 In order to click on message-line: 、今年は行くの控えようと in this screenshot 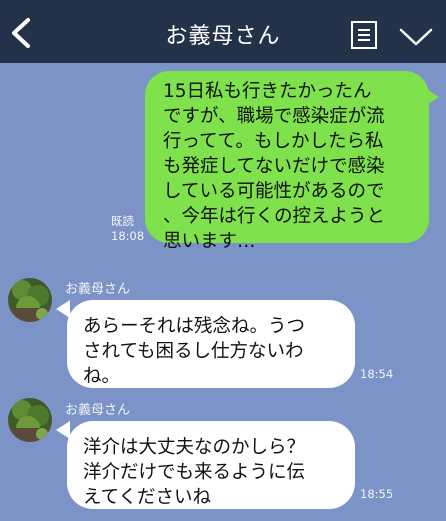, I will do `click(274, 216)`.